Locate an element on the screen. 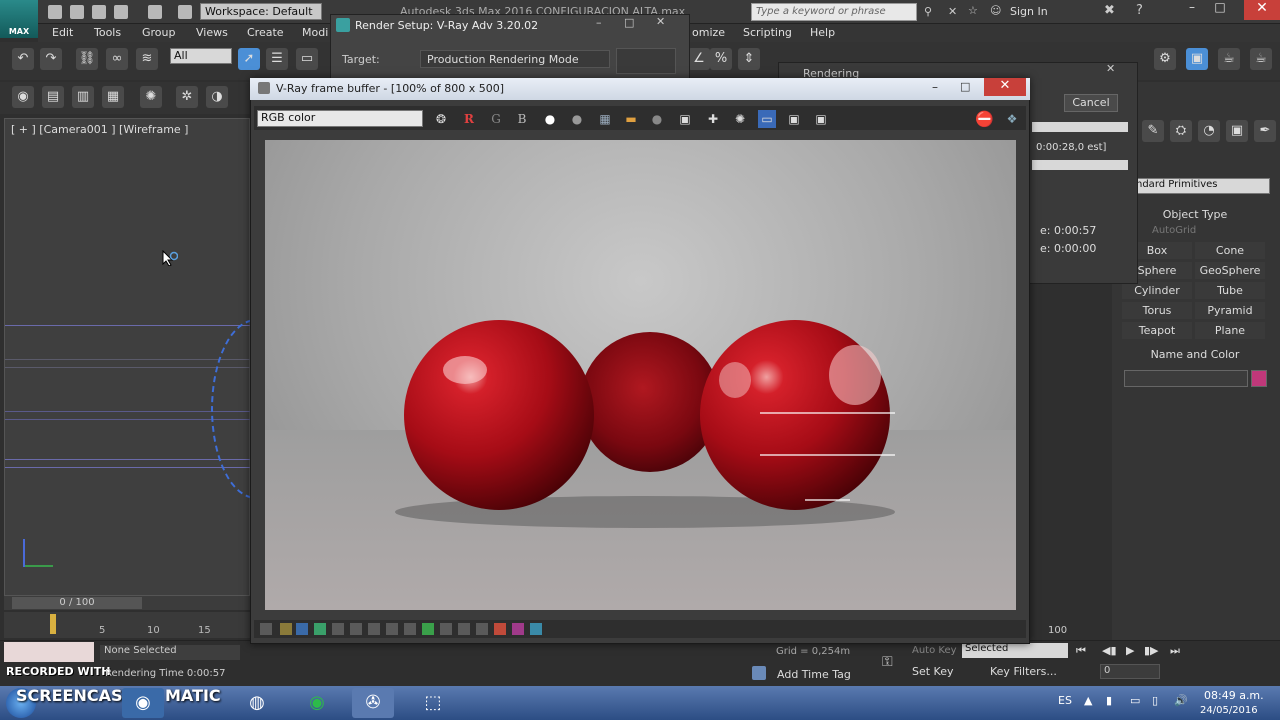 Image resolution: width=1280 pixels, height=720 pixels. binoculars-icon: ⚲ is located at coordinates (928, 11).